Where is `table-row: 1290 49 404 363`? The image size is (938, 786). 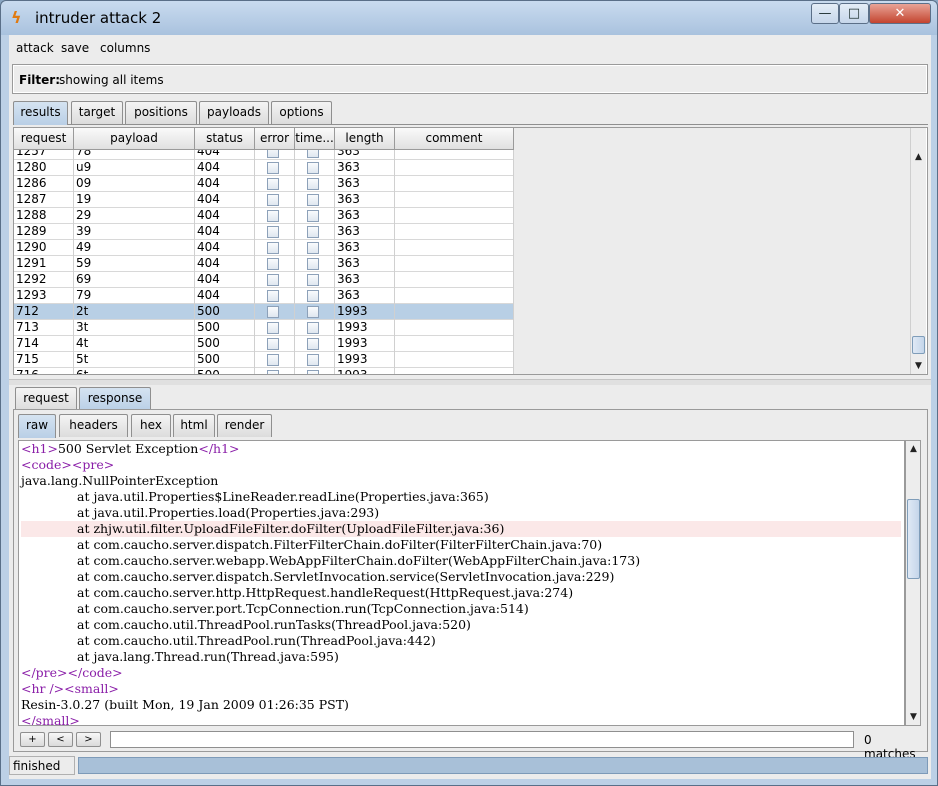 table-row: 1290 49 404 363 is located at coordinates (264, 248).